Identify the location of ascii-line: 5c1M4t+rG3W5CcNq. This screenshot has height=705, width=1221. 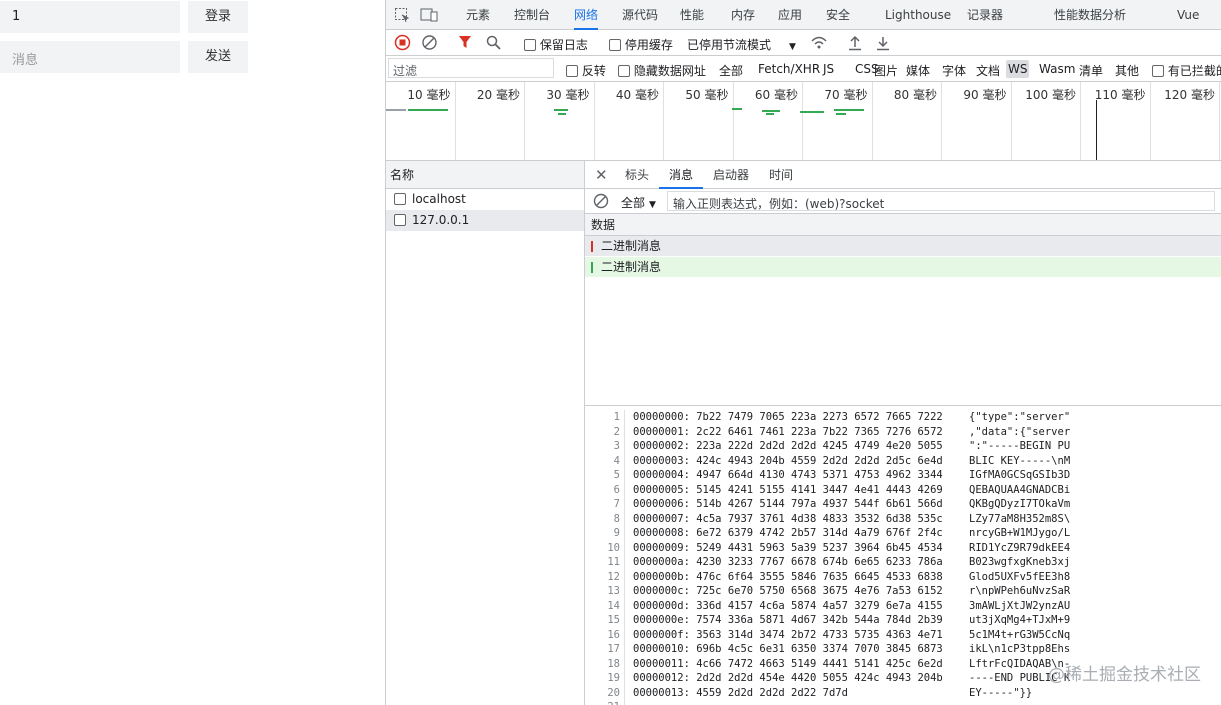
(1020, 634).